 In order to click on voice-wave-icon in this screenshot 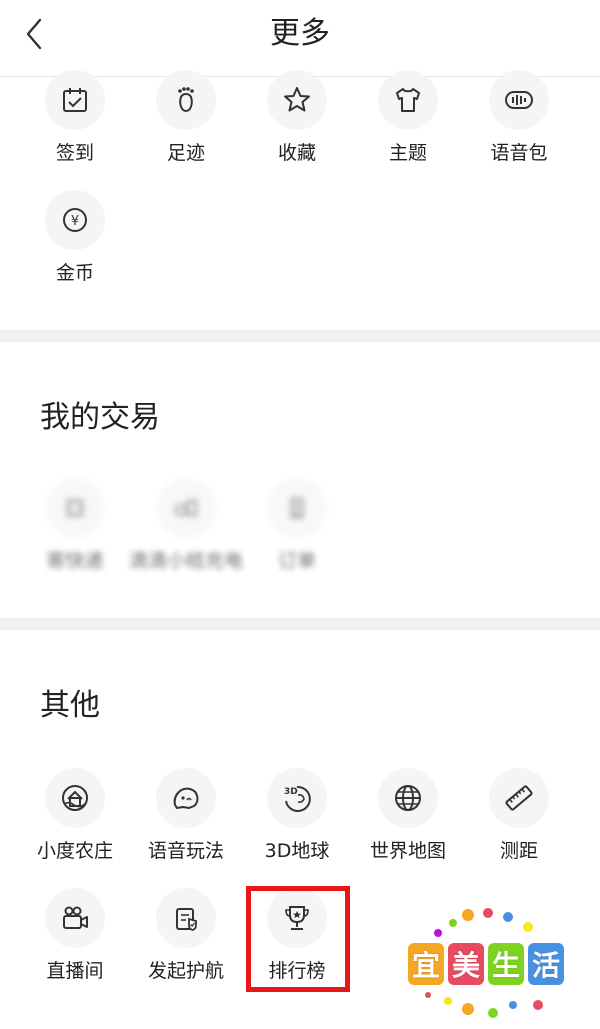, I will do `click(519, 100)`.